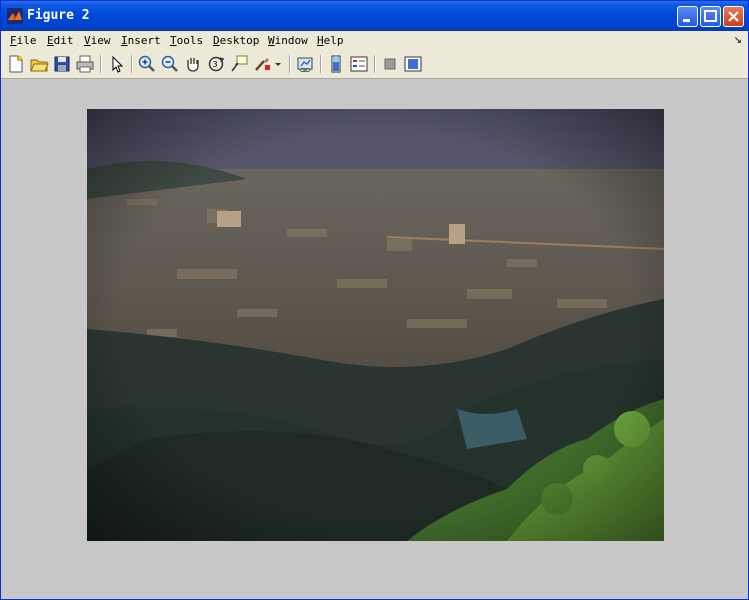 Image resolution: width=749 pixels, height=600 pixels. What do you see at coordinates (16, 64) in the screenshot?
I see `new-figure-icon` at bounding box center [16, 64].